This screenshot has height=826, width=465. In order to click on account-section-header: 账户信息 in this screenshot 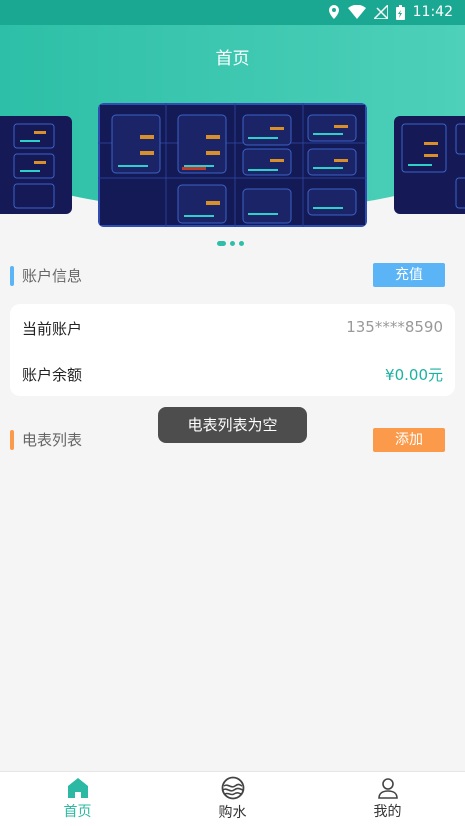, I will do `click(46, 275)`.